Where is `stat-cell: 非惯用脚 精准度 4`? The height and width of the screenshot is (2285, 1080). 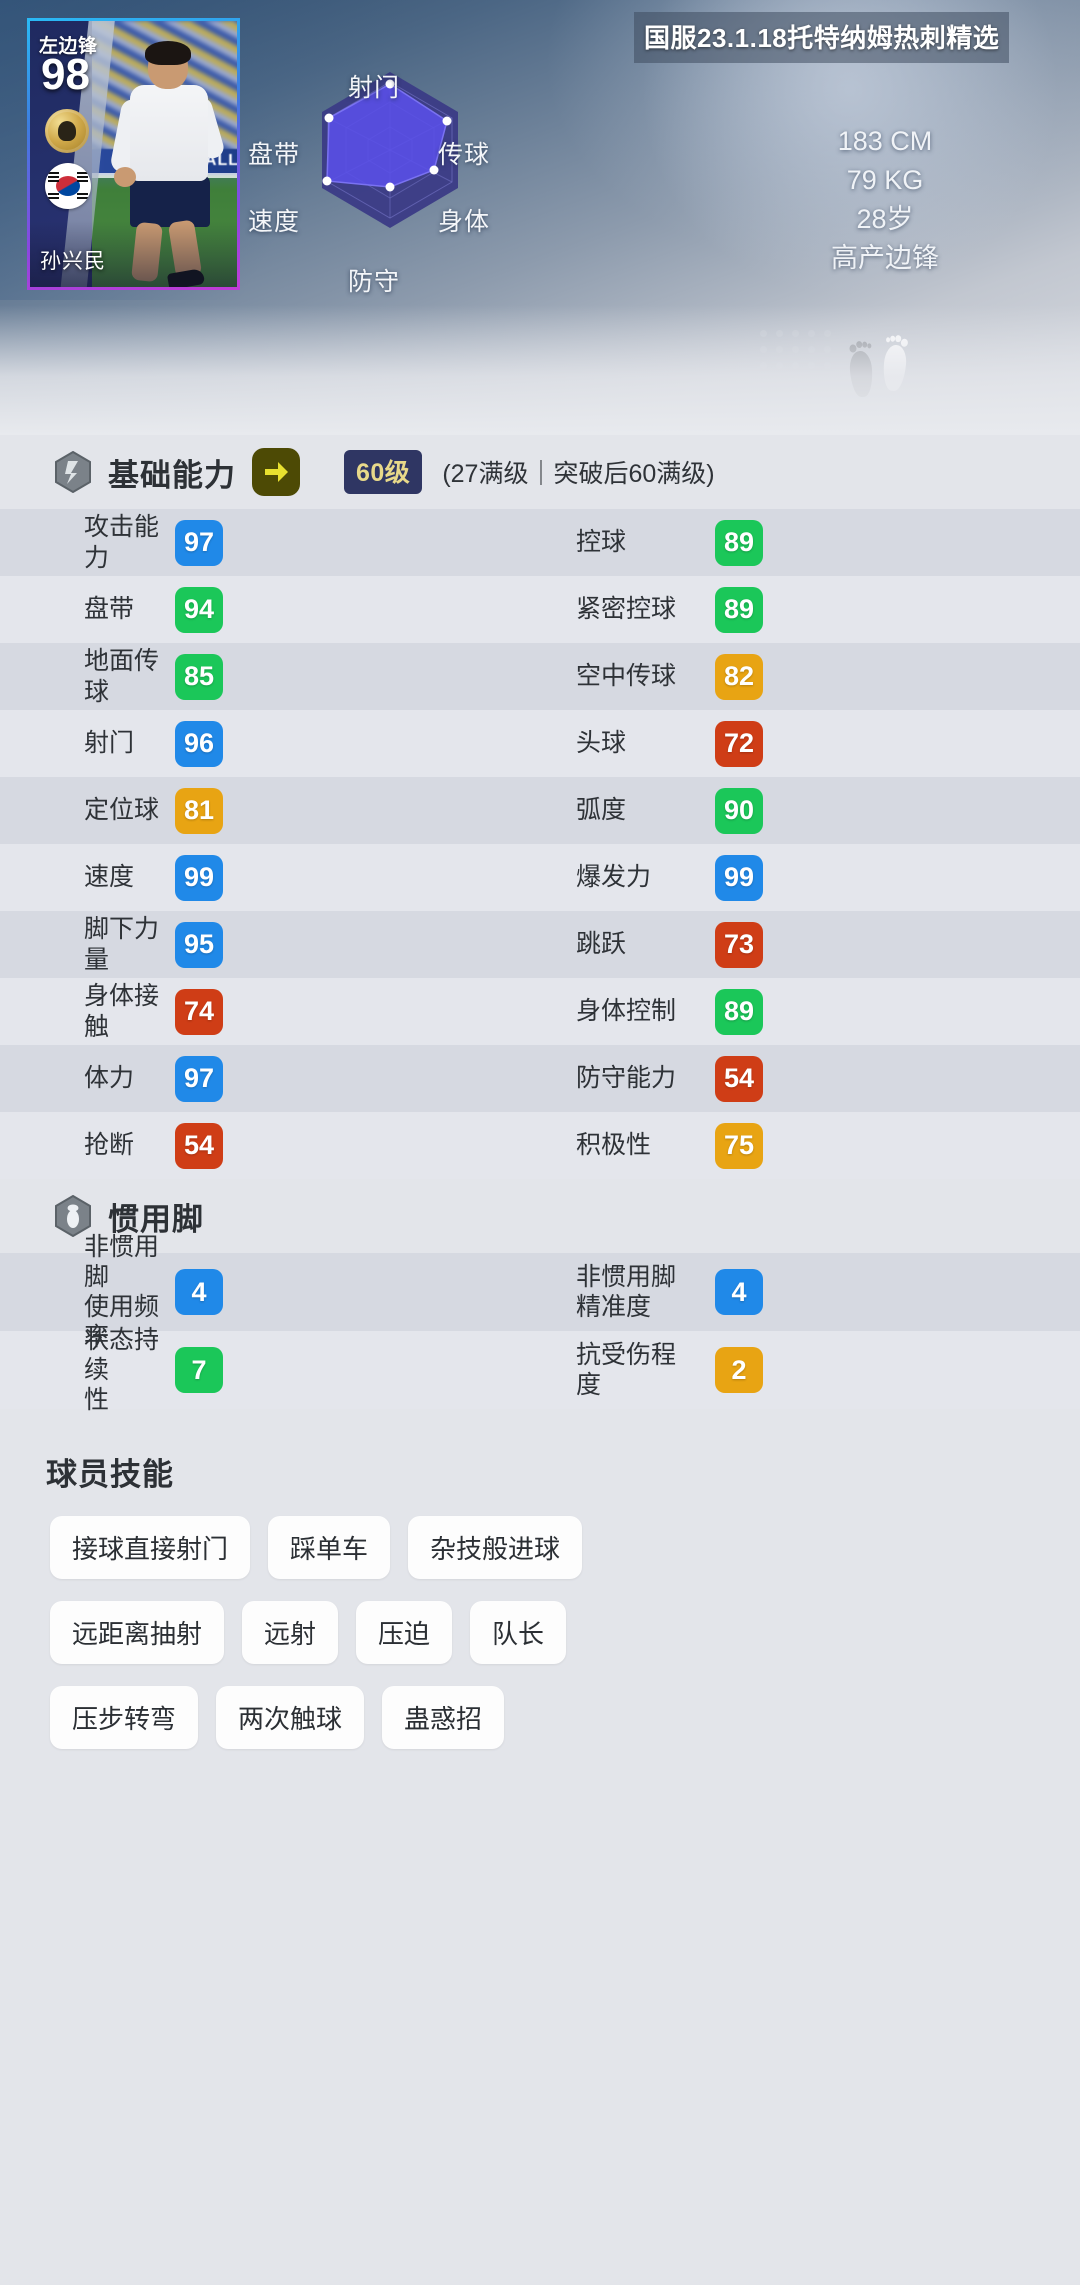
stat-cell: 非惯用脚 精准度 4 is located at coordinates (810, 1292).